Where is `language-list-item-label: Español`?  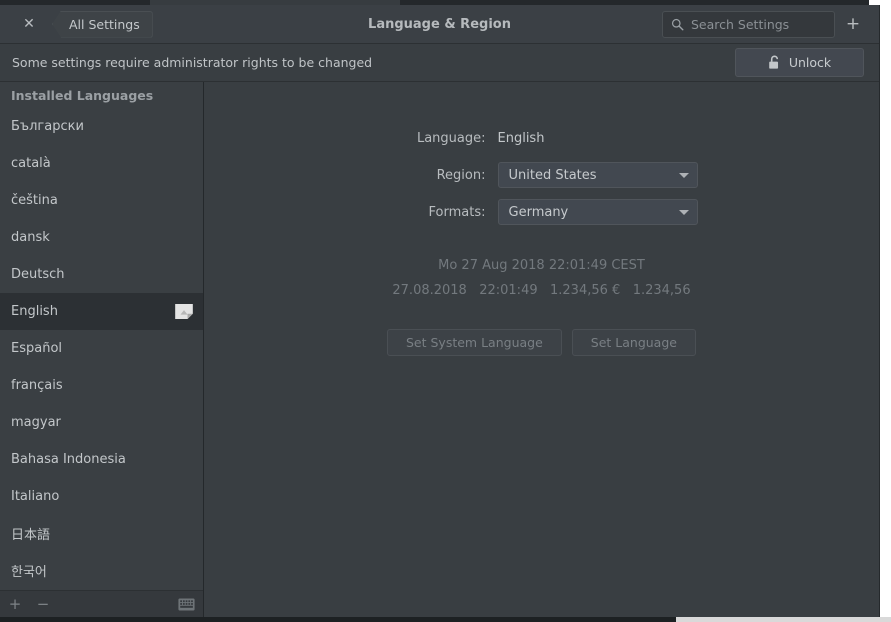
language-list-item-label: Español is located at coordinates (37, 348).